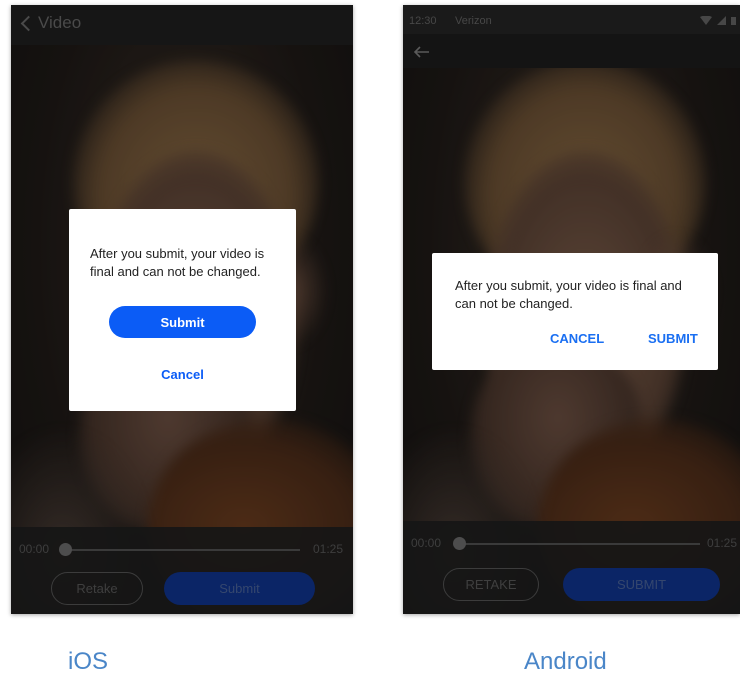 The height and width of the screenshot is (681, 740). What do you see at coordinates (673, 338) in the screenshot?
I see `android-dialog-submit-button: SUBMIT` at bounding box center [673, 338].